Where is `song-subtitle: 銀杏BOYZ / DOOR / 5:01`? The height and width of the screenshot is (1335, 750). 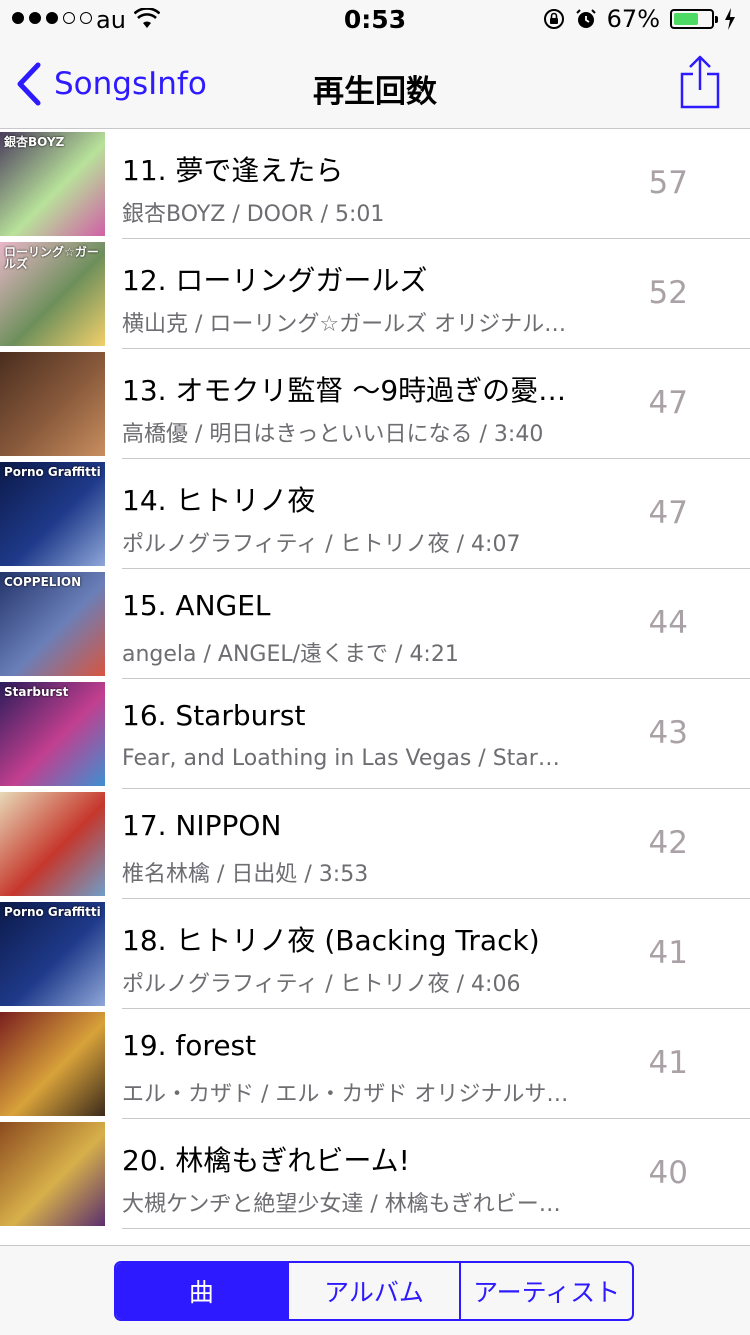
song-subtitle: 銀杏BOYZ / DOOR / 5:01 is located at coordinates (253, 214).